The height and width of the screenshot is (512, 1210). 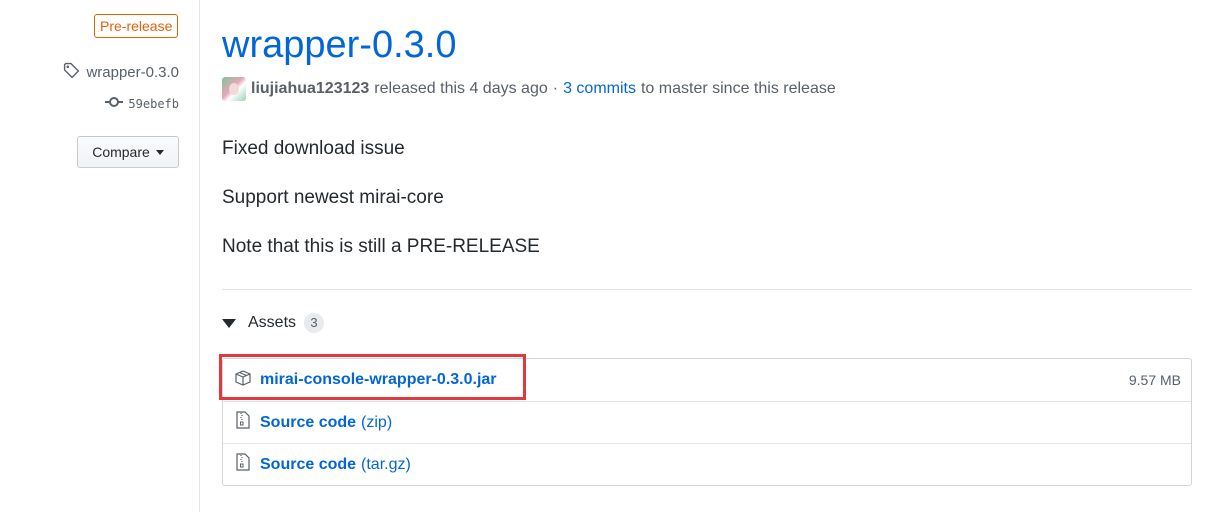 I want to click on release-title: wrapper-0.3.0, so click(x=339, y=45).